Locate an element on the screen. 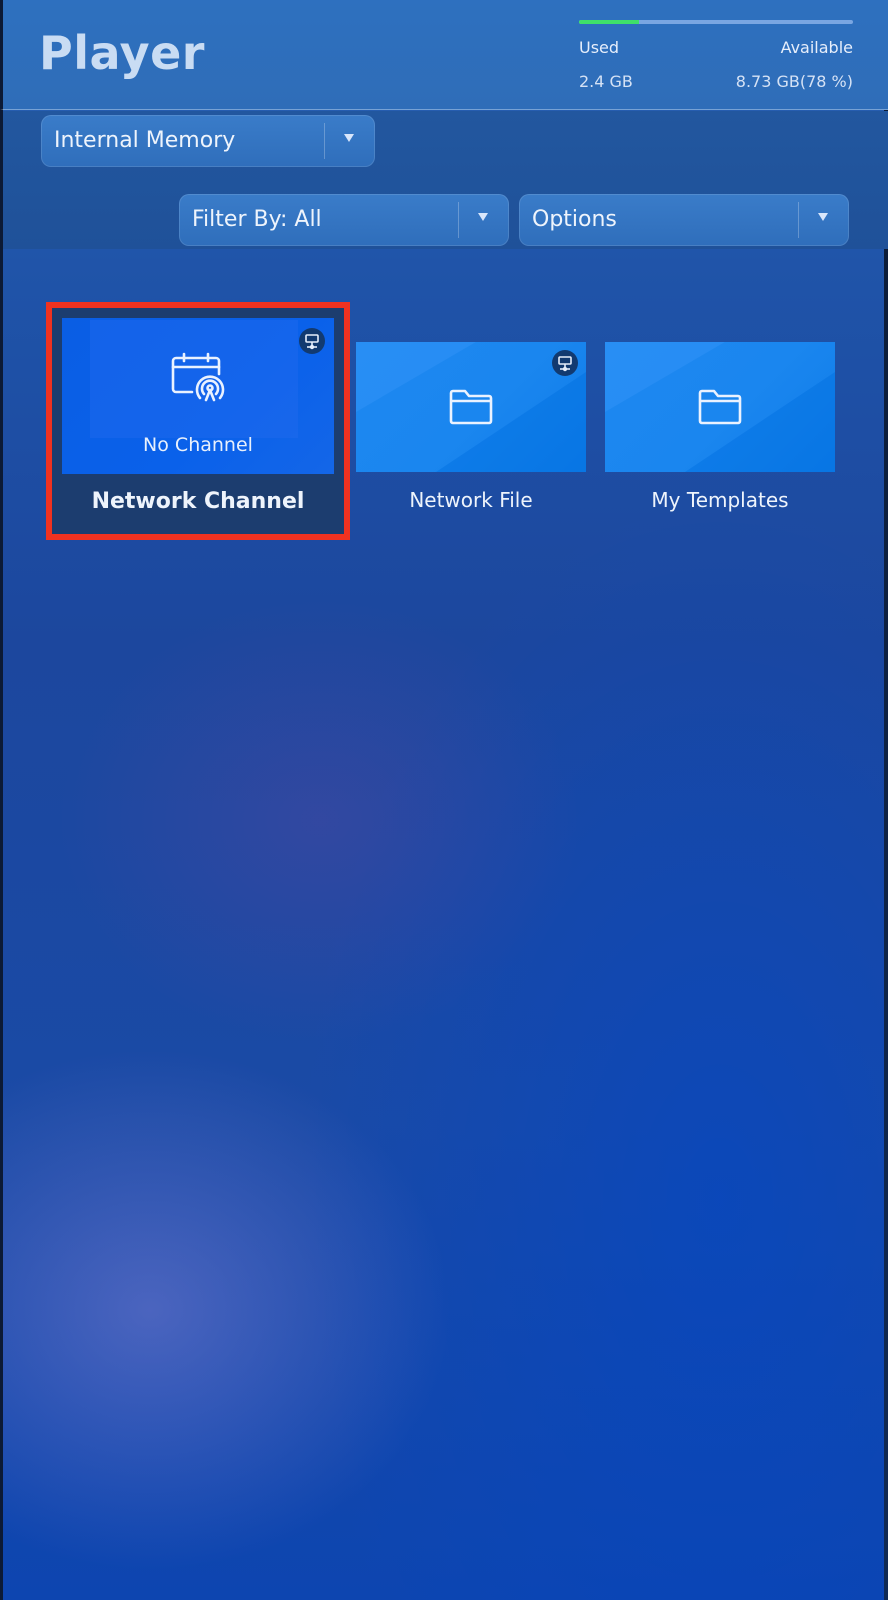  calendar-broadcast-icon is located at coordinates (198, 377).